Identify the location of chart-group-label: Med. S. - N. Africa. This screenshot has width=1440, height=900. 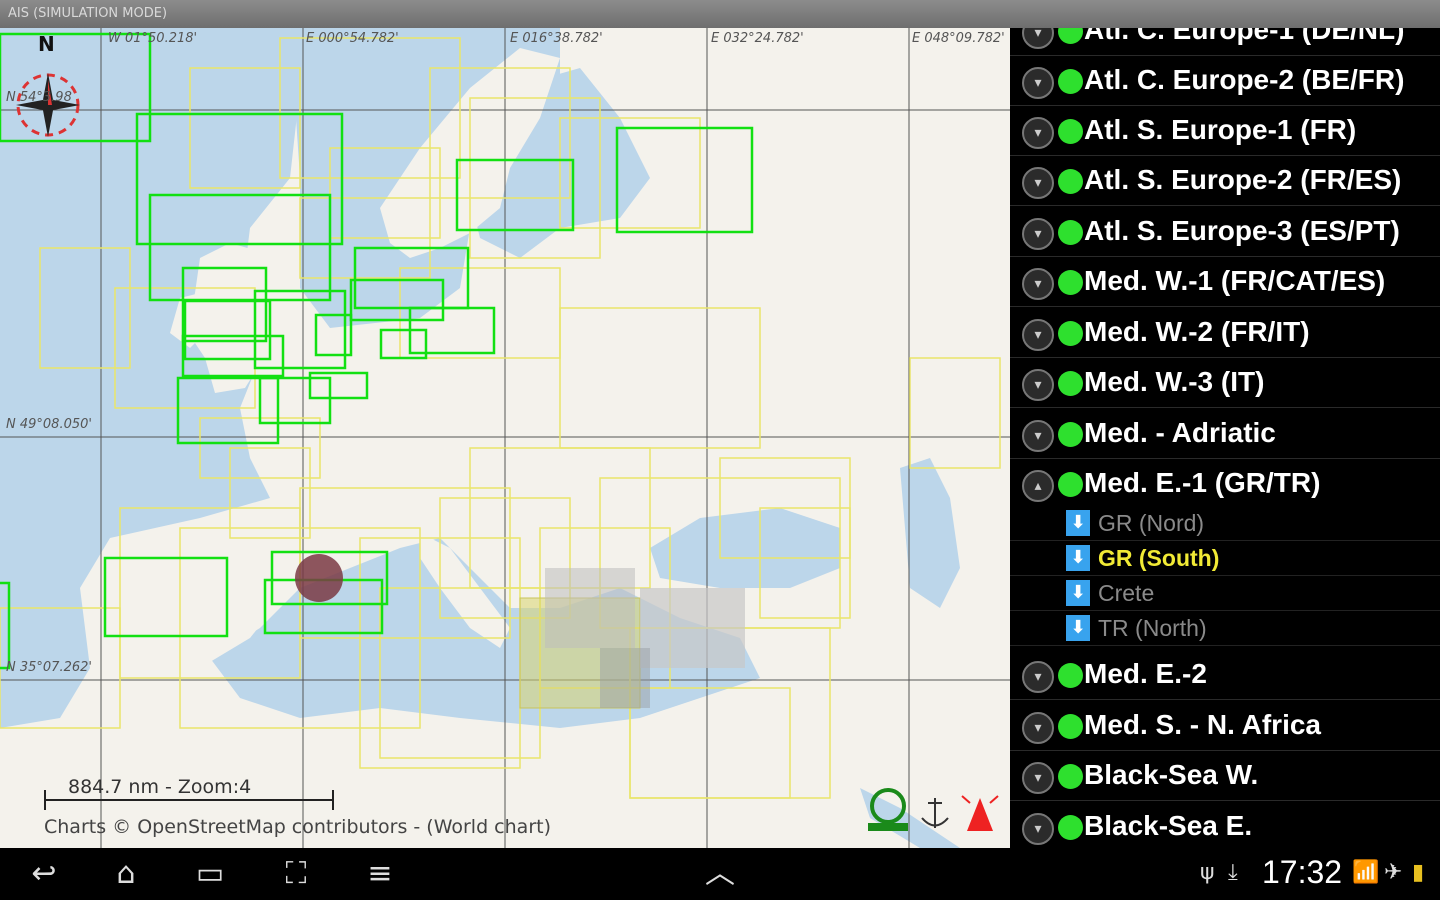
(1203, 724).